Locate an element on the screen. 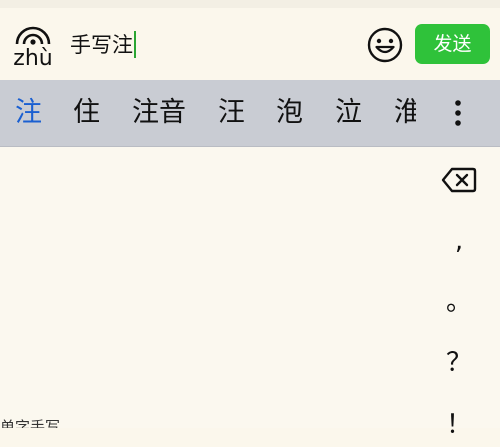 Image resolution: width=500 pixels, height=447 pixels. input-text-content: 手写注 is located at coordinates (101, 45).